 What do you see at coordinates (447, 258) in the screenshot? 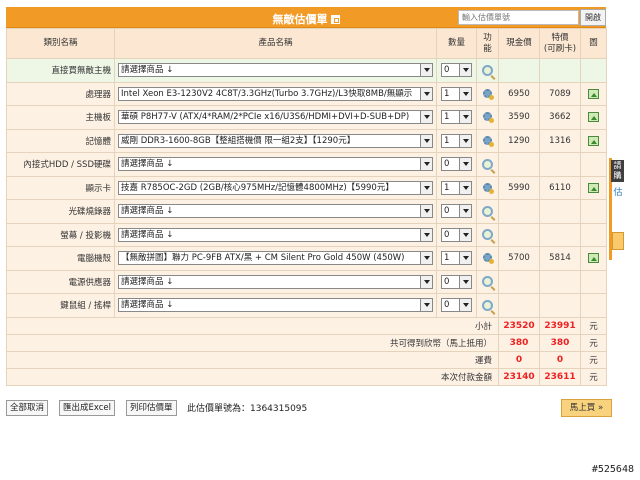
I see `quantity-value: 1` at bounding box center [447, 258].